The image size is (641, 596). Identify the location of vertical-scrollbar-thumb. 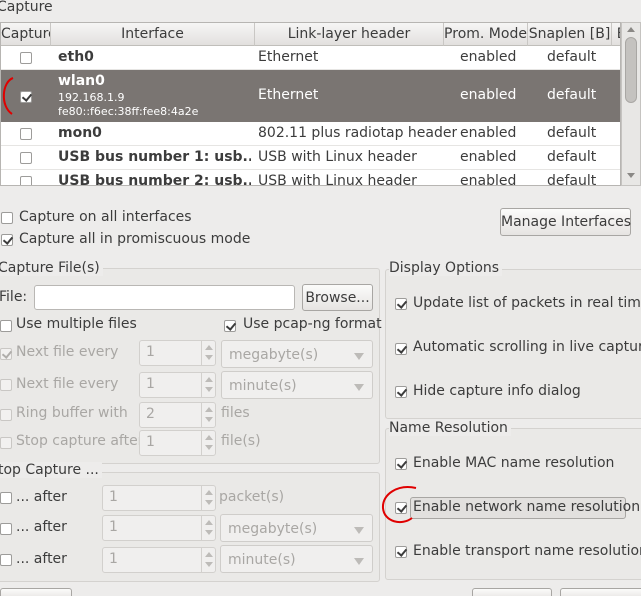
(631, 70).